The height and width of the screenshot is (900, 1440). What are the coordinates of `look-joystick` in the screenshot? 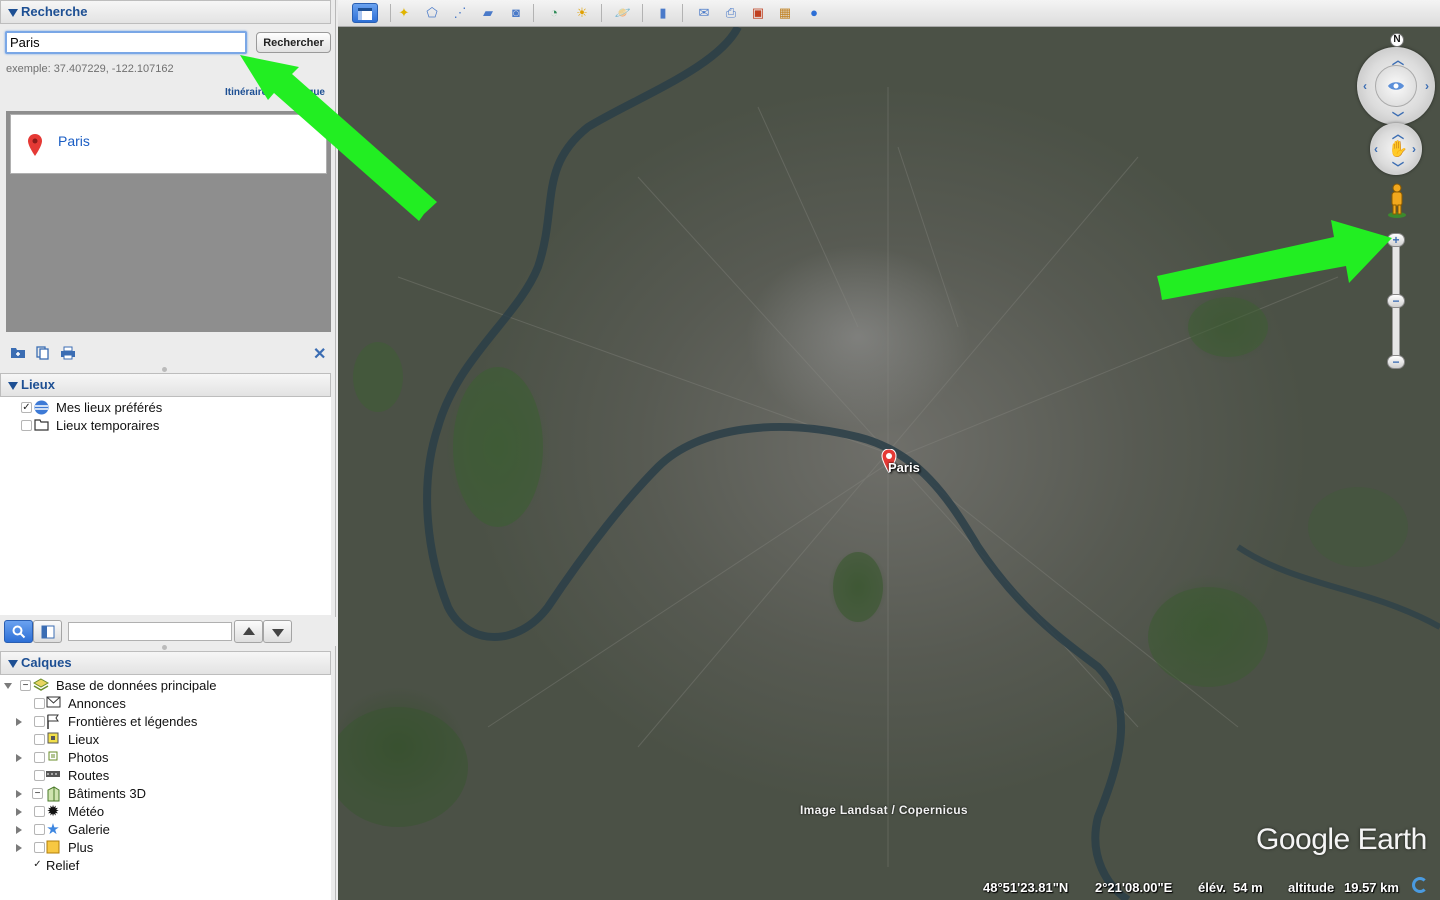 It's located at (1396, 86).